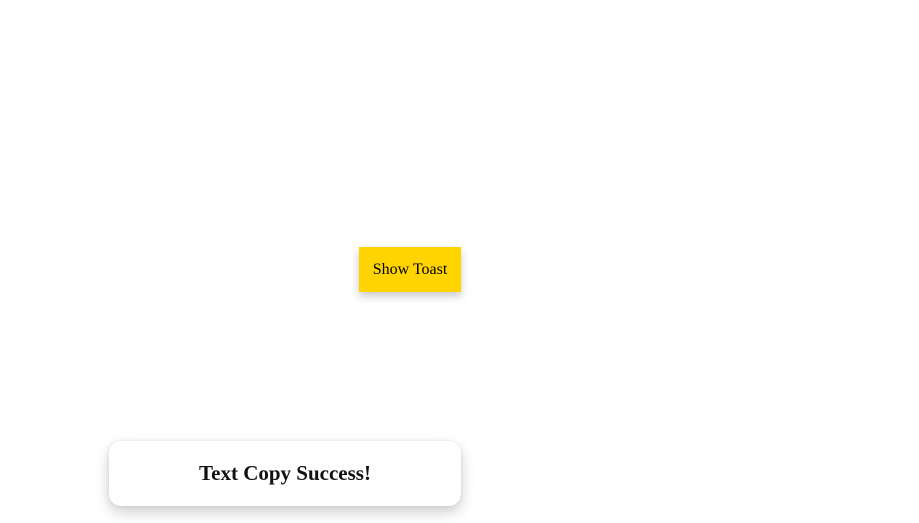  I want to click on toast-message: Text Copy Success!, so click(285, 473).